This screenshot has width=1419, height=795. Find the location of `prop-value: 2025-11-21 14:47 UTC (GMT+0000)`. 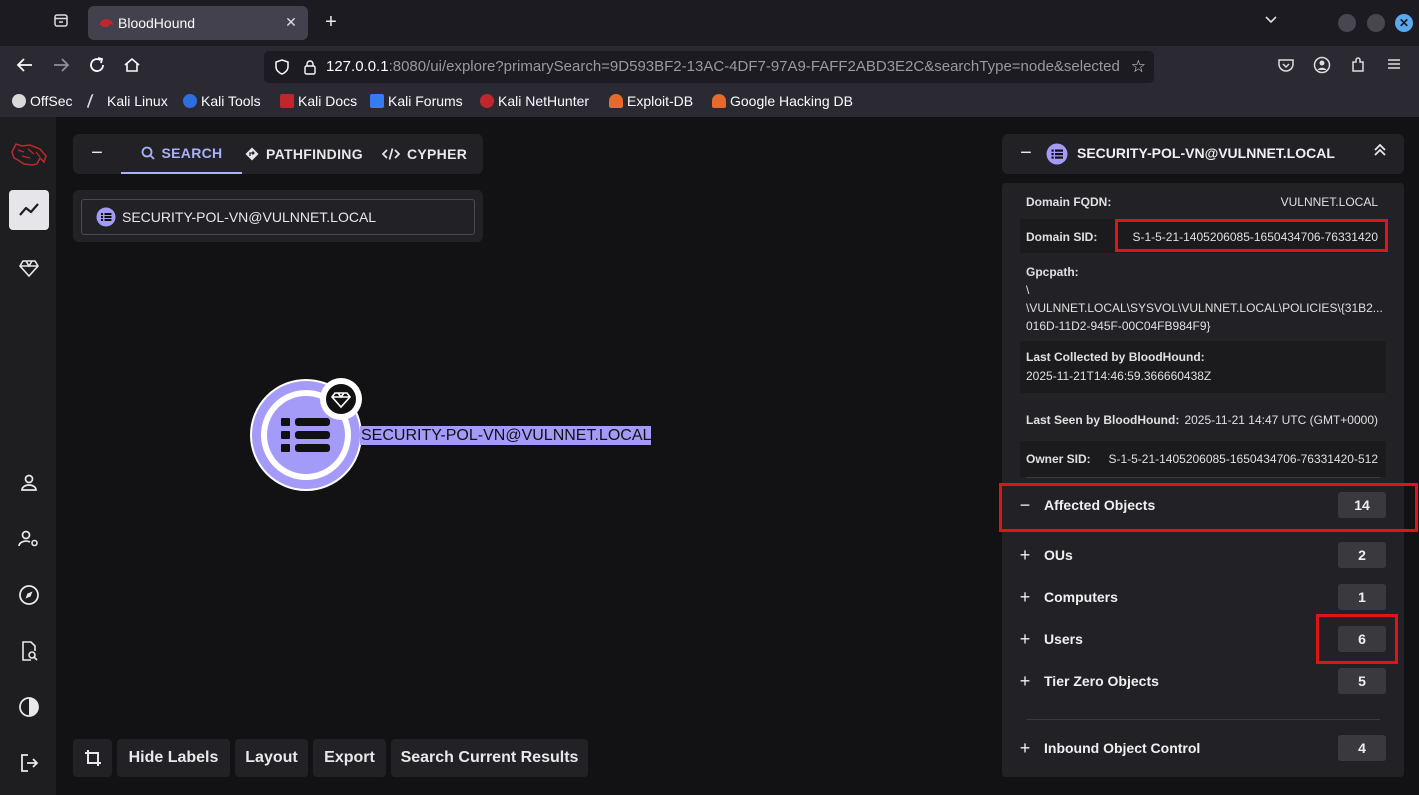

prop-value: 2025-11-21 14:47 UTC (GMT+0000) is located at coordinates (1281, 420).